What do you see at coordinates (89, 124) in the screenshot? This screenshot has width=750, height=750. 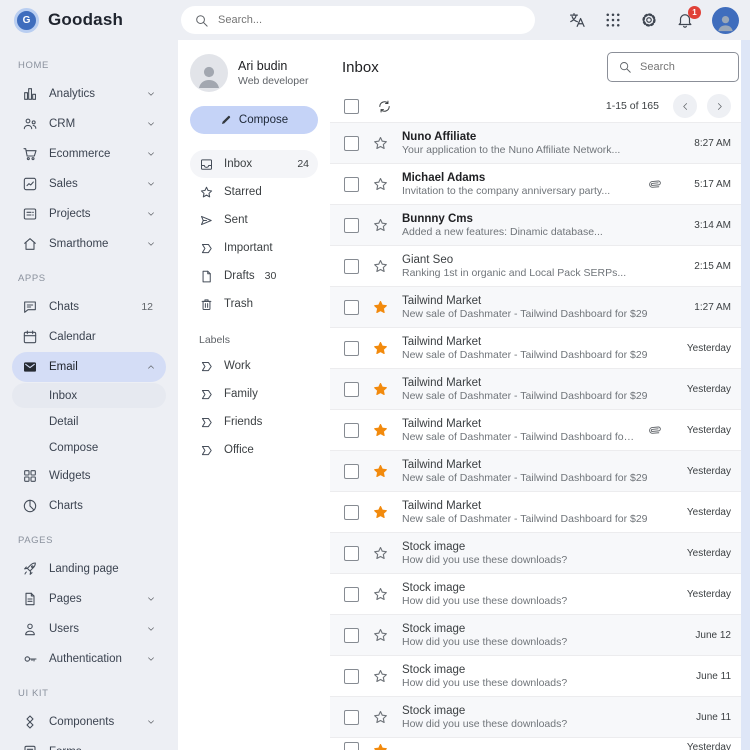 I see `nav-item-crm: CRM` at bounding box center [89, 124].